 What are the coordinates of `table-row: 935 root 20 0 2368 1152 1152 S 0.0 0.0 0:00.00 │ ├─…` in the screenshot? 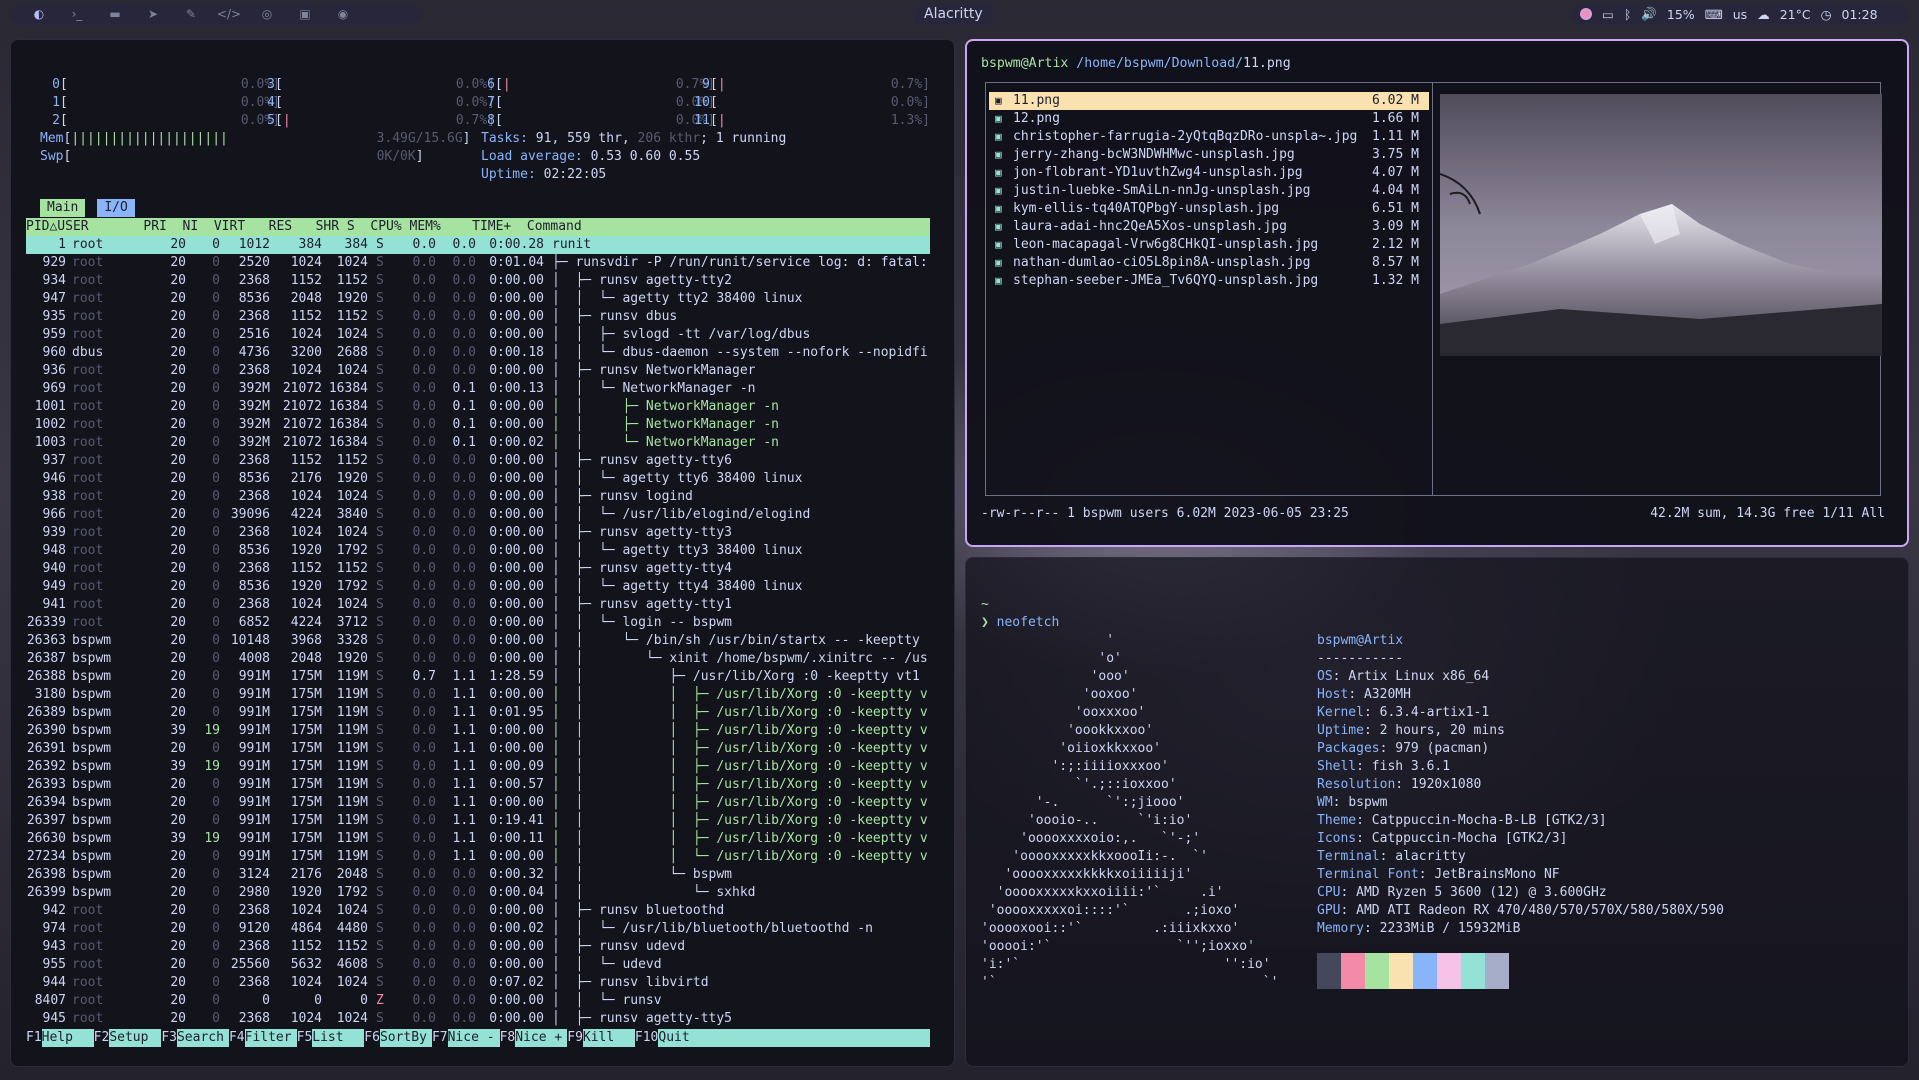 It's located at (478, 317).